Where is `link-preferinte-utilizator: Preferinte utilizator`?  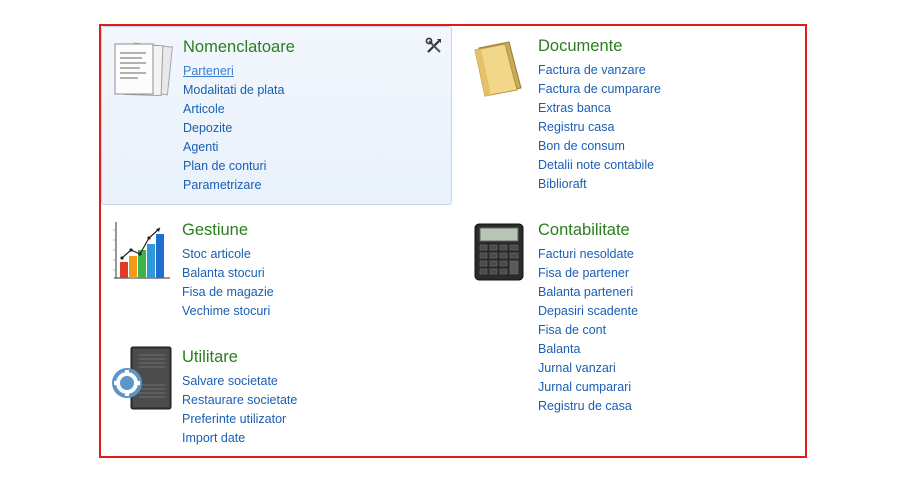 link-preferinte-utilizator: Preferinte utilizator is located at coordinates (234, 419).